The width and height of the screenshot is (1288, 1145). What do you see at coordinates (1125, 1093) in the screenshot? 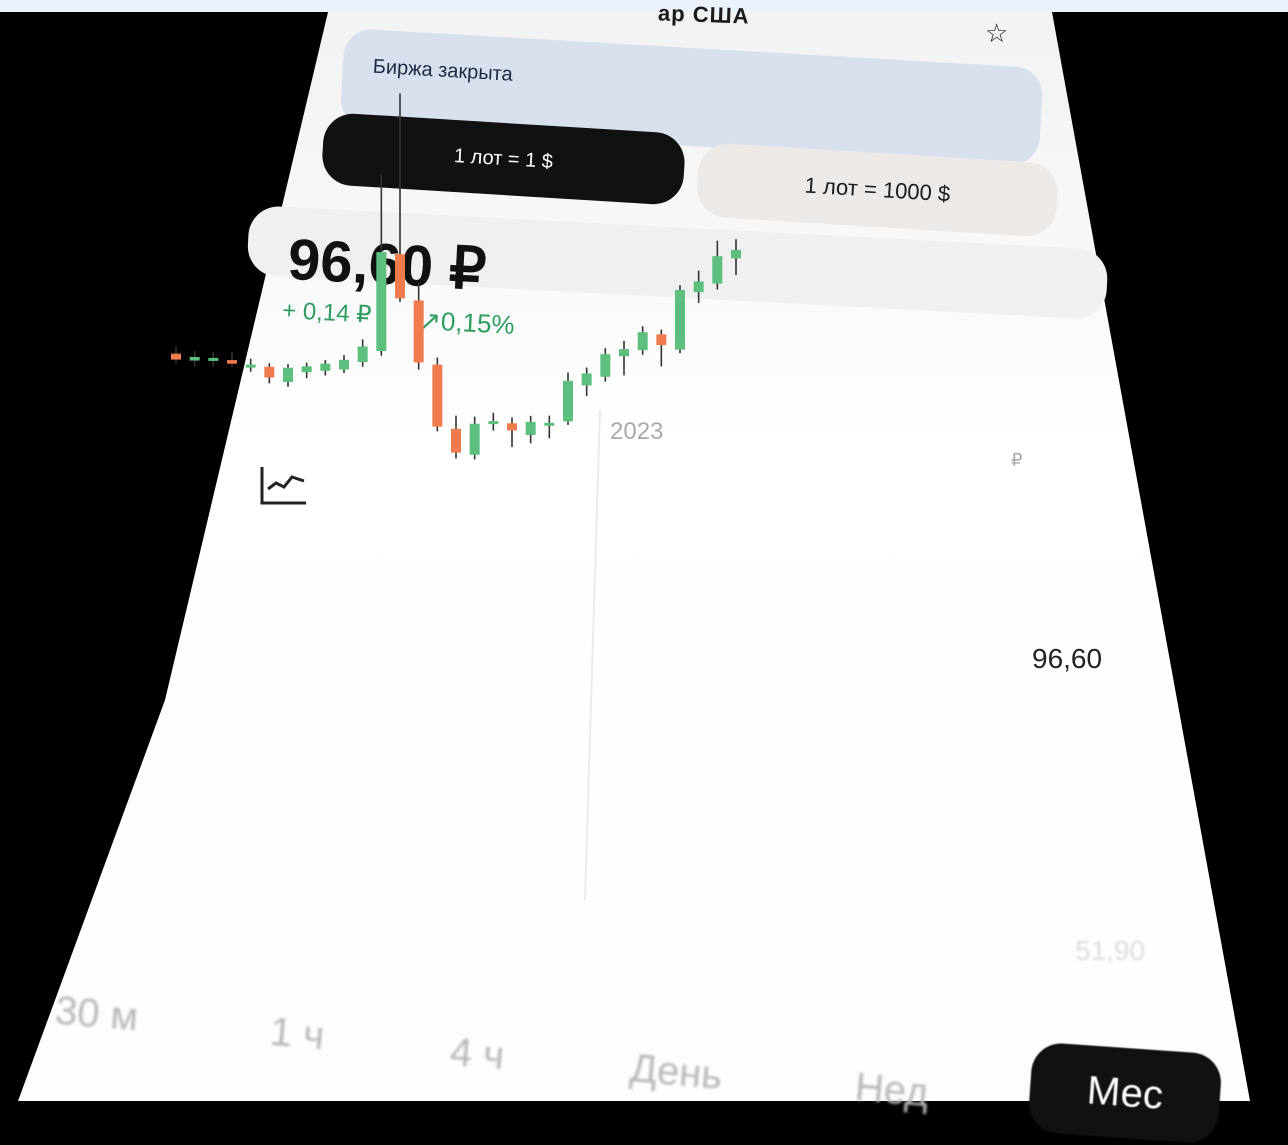
I see `timeframe-month: Мес` at bounding box center [1125, 1093].